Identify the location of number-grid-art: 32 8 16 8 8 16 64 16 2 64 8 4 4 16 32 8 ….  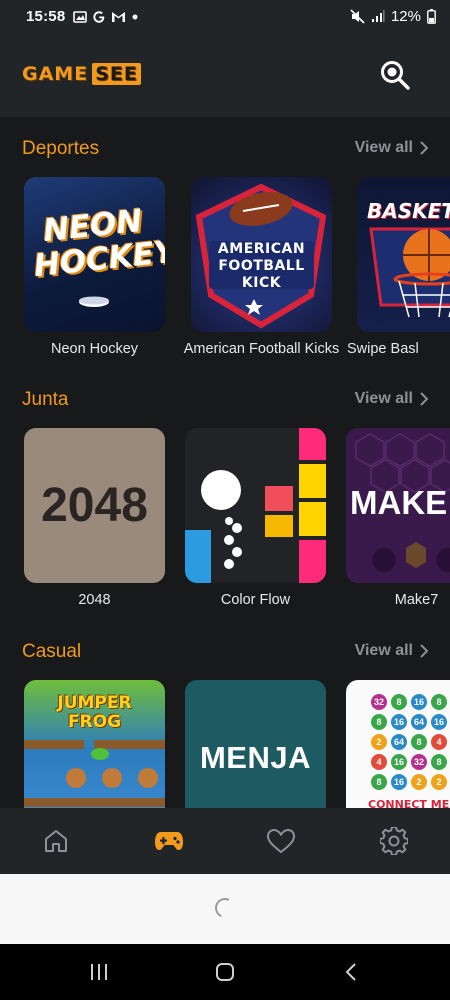
(409, 742).